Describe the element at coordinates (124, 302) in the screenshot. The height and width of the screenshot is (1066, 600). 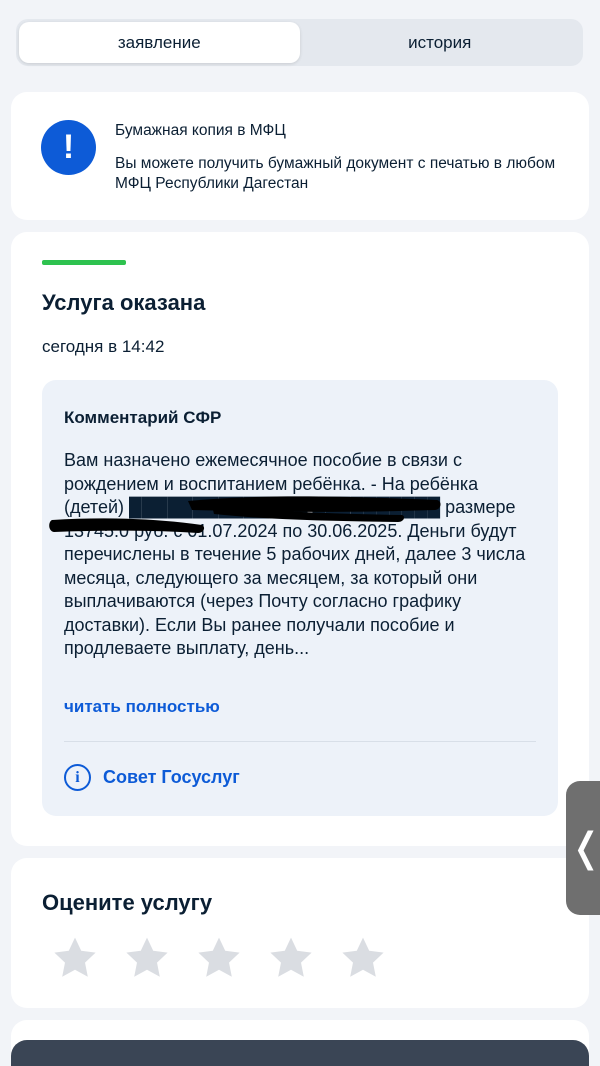
I see `status-title: Услуга оказана` at that location.